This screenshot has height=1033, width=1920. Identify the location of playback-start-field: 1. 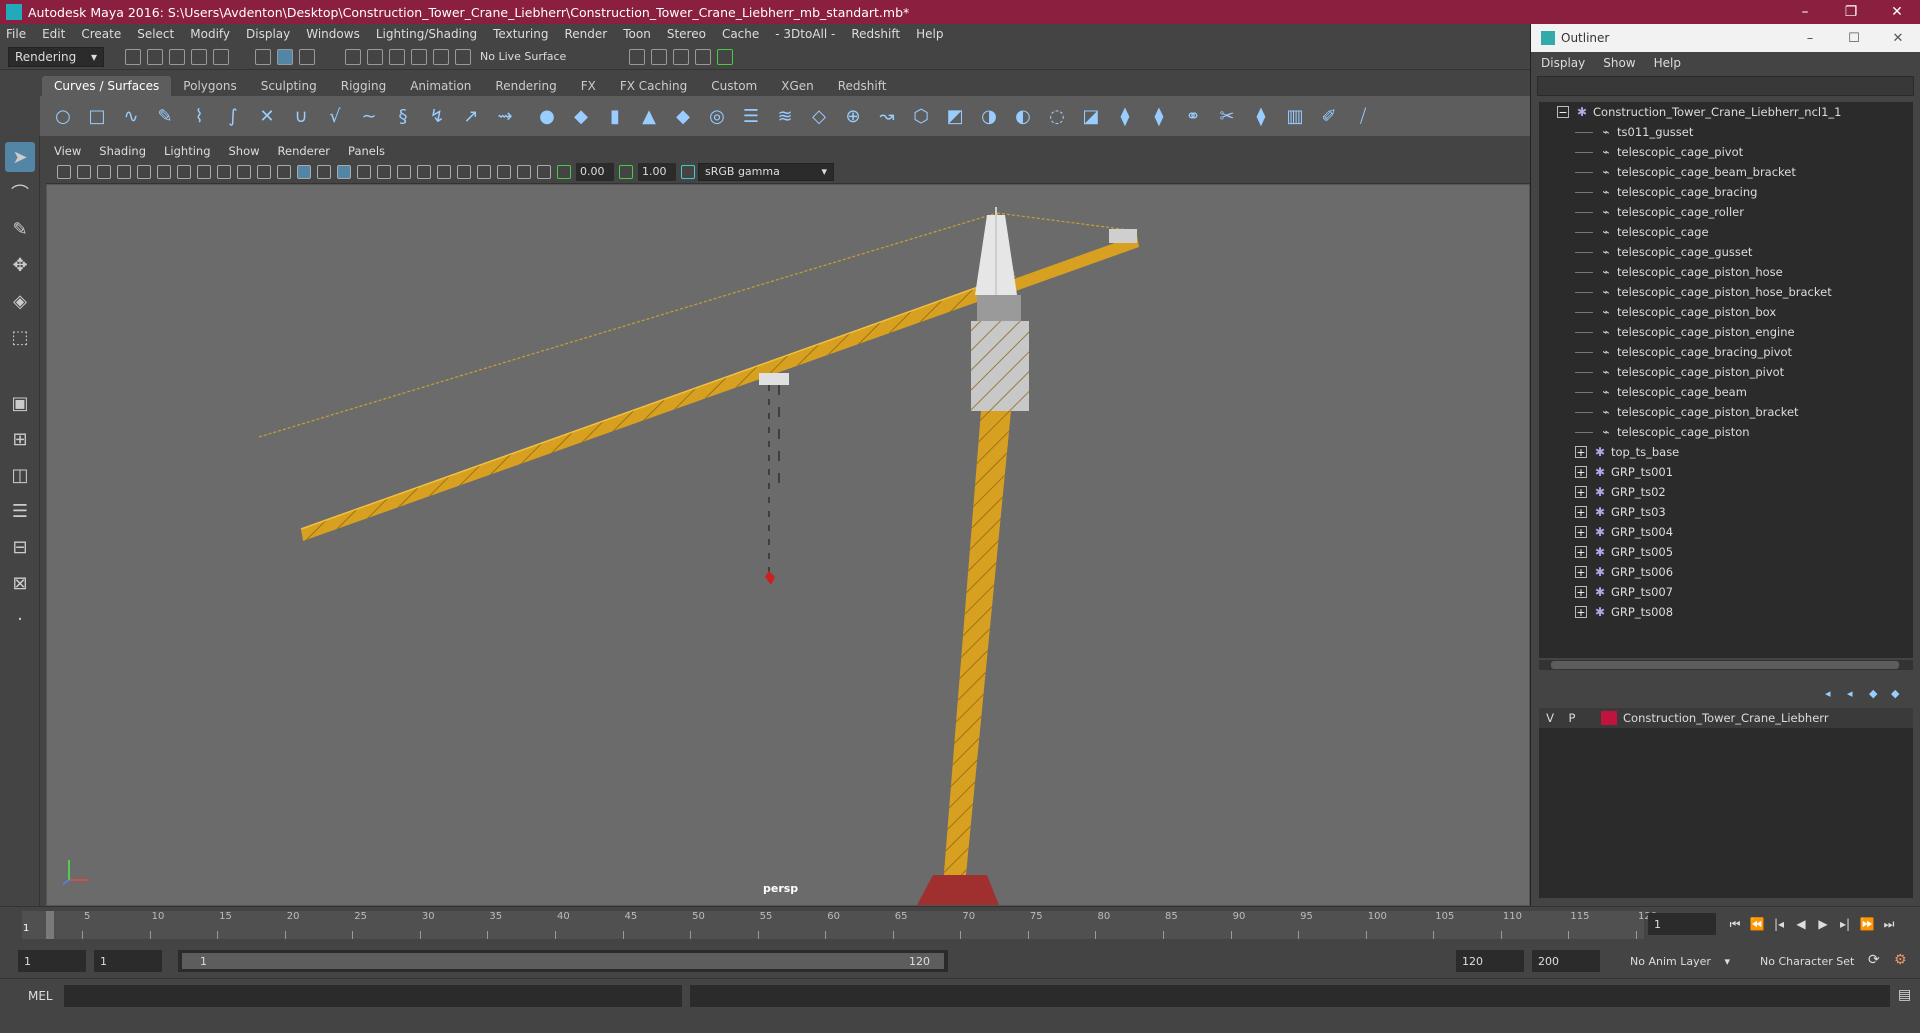
(128, 961).